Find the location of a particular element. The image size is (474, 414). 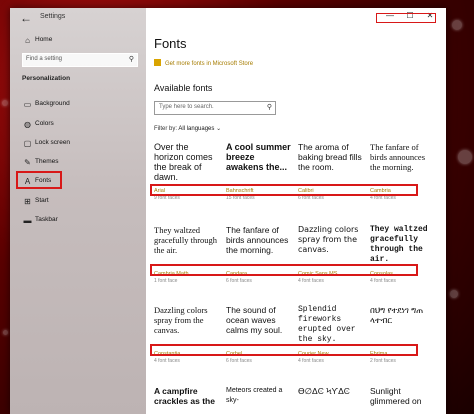

available-fonts-heading: Available fonts is located at coordinates (183, 88).